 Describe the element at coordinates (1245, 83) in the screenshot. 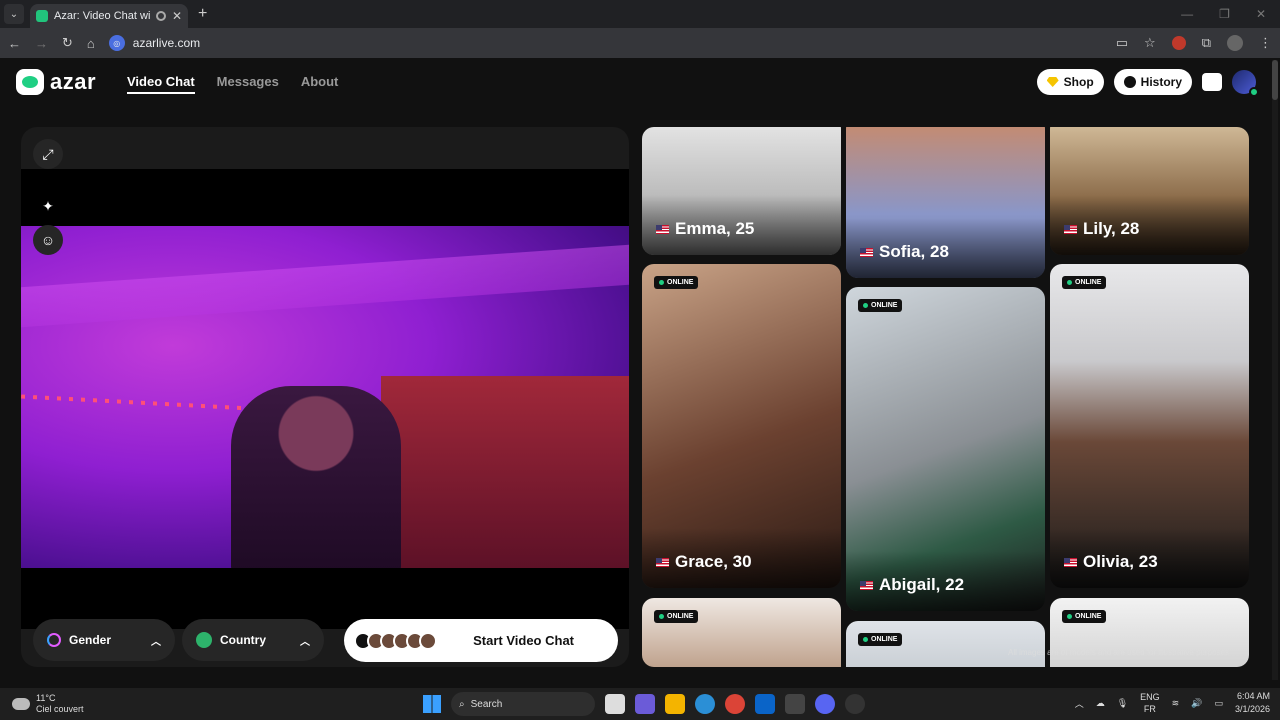

I see `user-avatar` at that location.